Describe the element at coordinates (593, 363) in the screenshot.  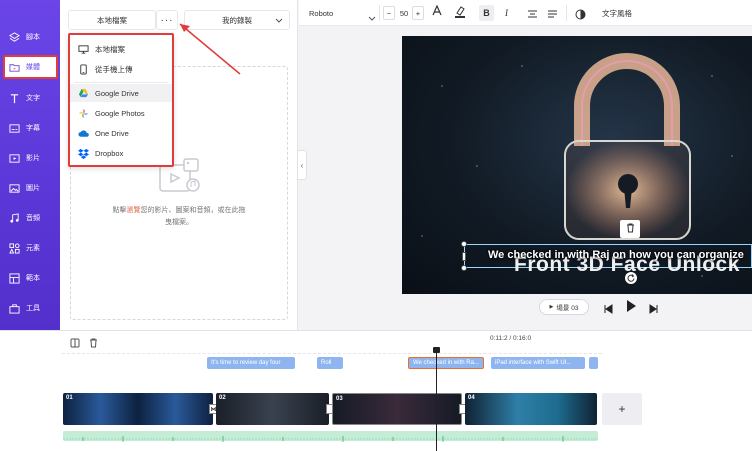
I see `caption-chip` at that location.